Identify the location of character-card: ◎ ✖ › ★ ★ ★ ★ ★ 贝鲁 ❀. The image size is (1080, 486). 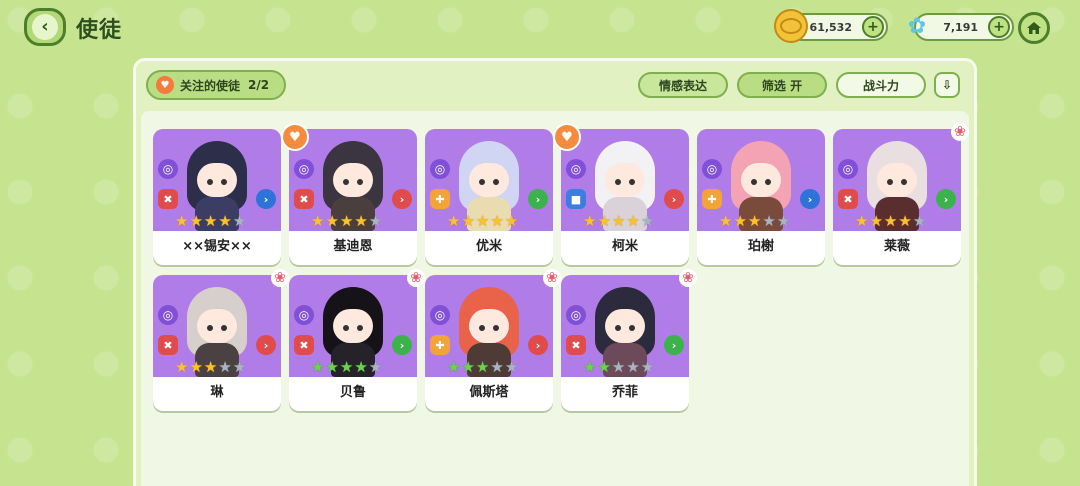
(357, 340).